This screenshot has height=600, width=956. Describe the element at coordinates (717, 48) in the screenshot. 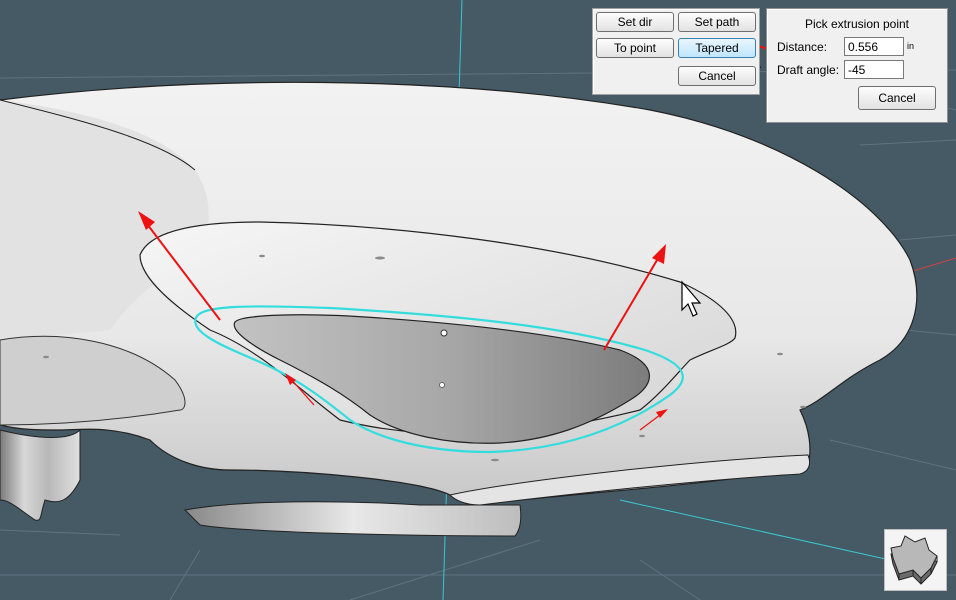

I see `tapered-button: Tapered` at that location.